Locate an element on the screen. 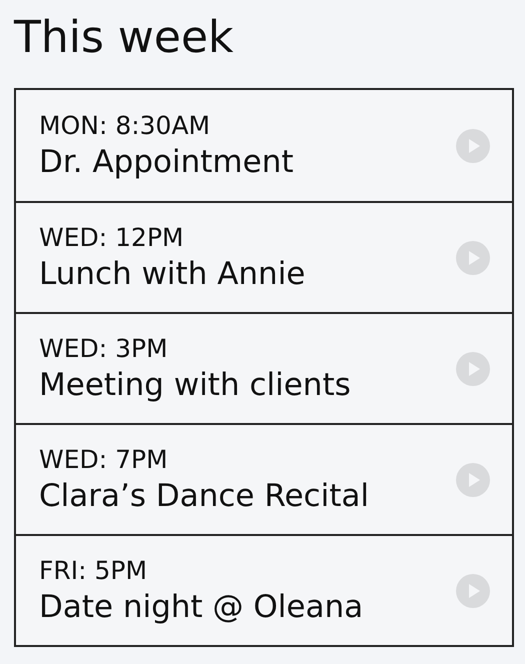 The width and height of the screenshot is (525, 664). event-title: Meeting with clients is located at coordinates (195, 385).